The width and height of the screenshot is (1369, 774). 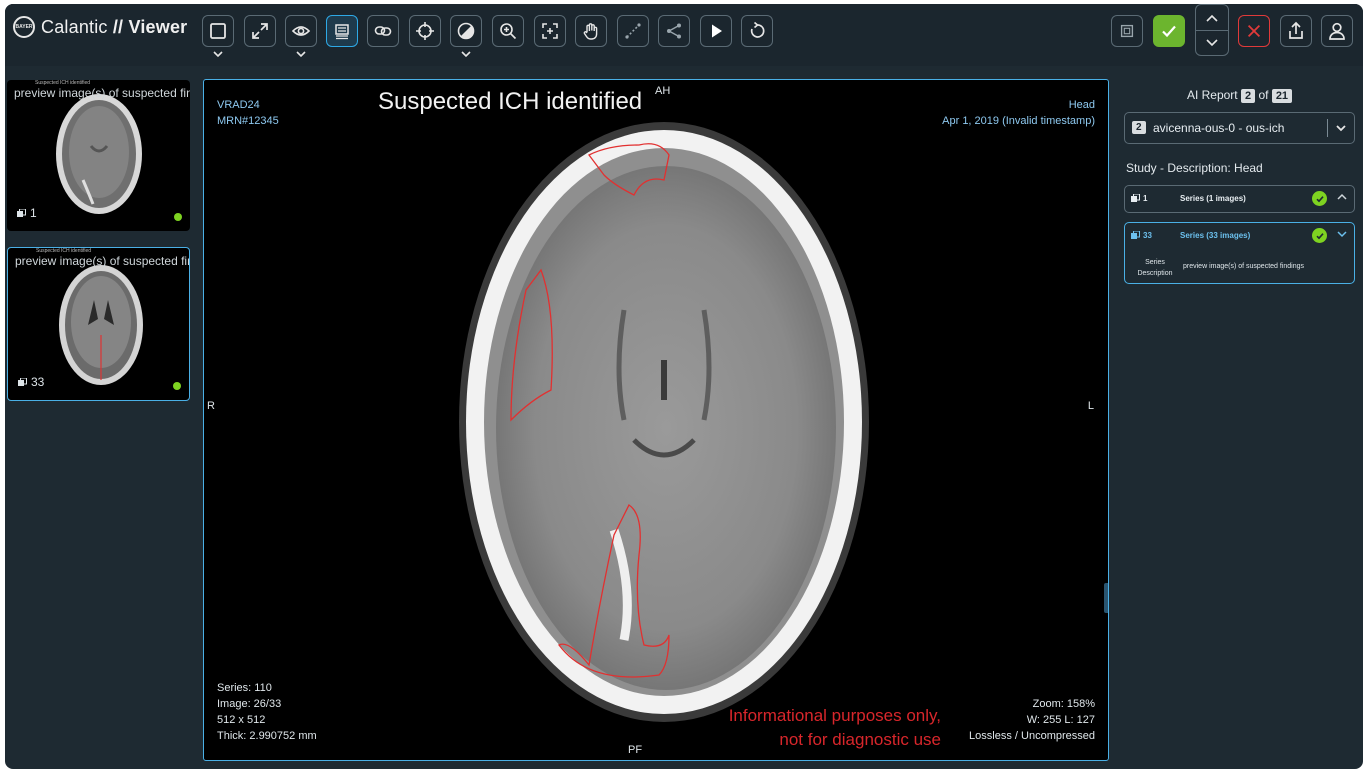 What do you see at coordinates (248, 113) in the screenshot?
I see `patient-info: VRAD24 MRN#12345` at bounding box center [248, 113].